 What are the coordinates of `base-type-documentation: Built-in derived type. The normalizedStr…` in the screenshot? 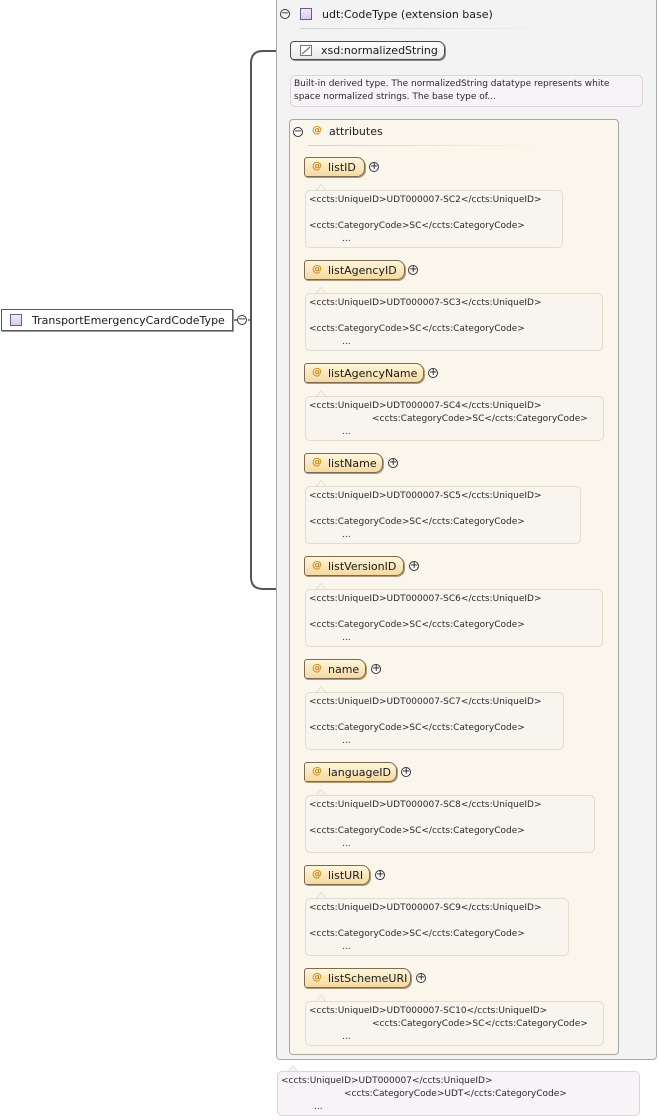 It's located at (466, 91).